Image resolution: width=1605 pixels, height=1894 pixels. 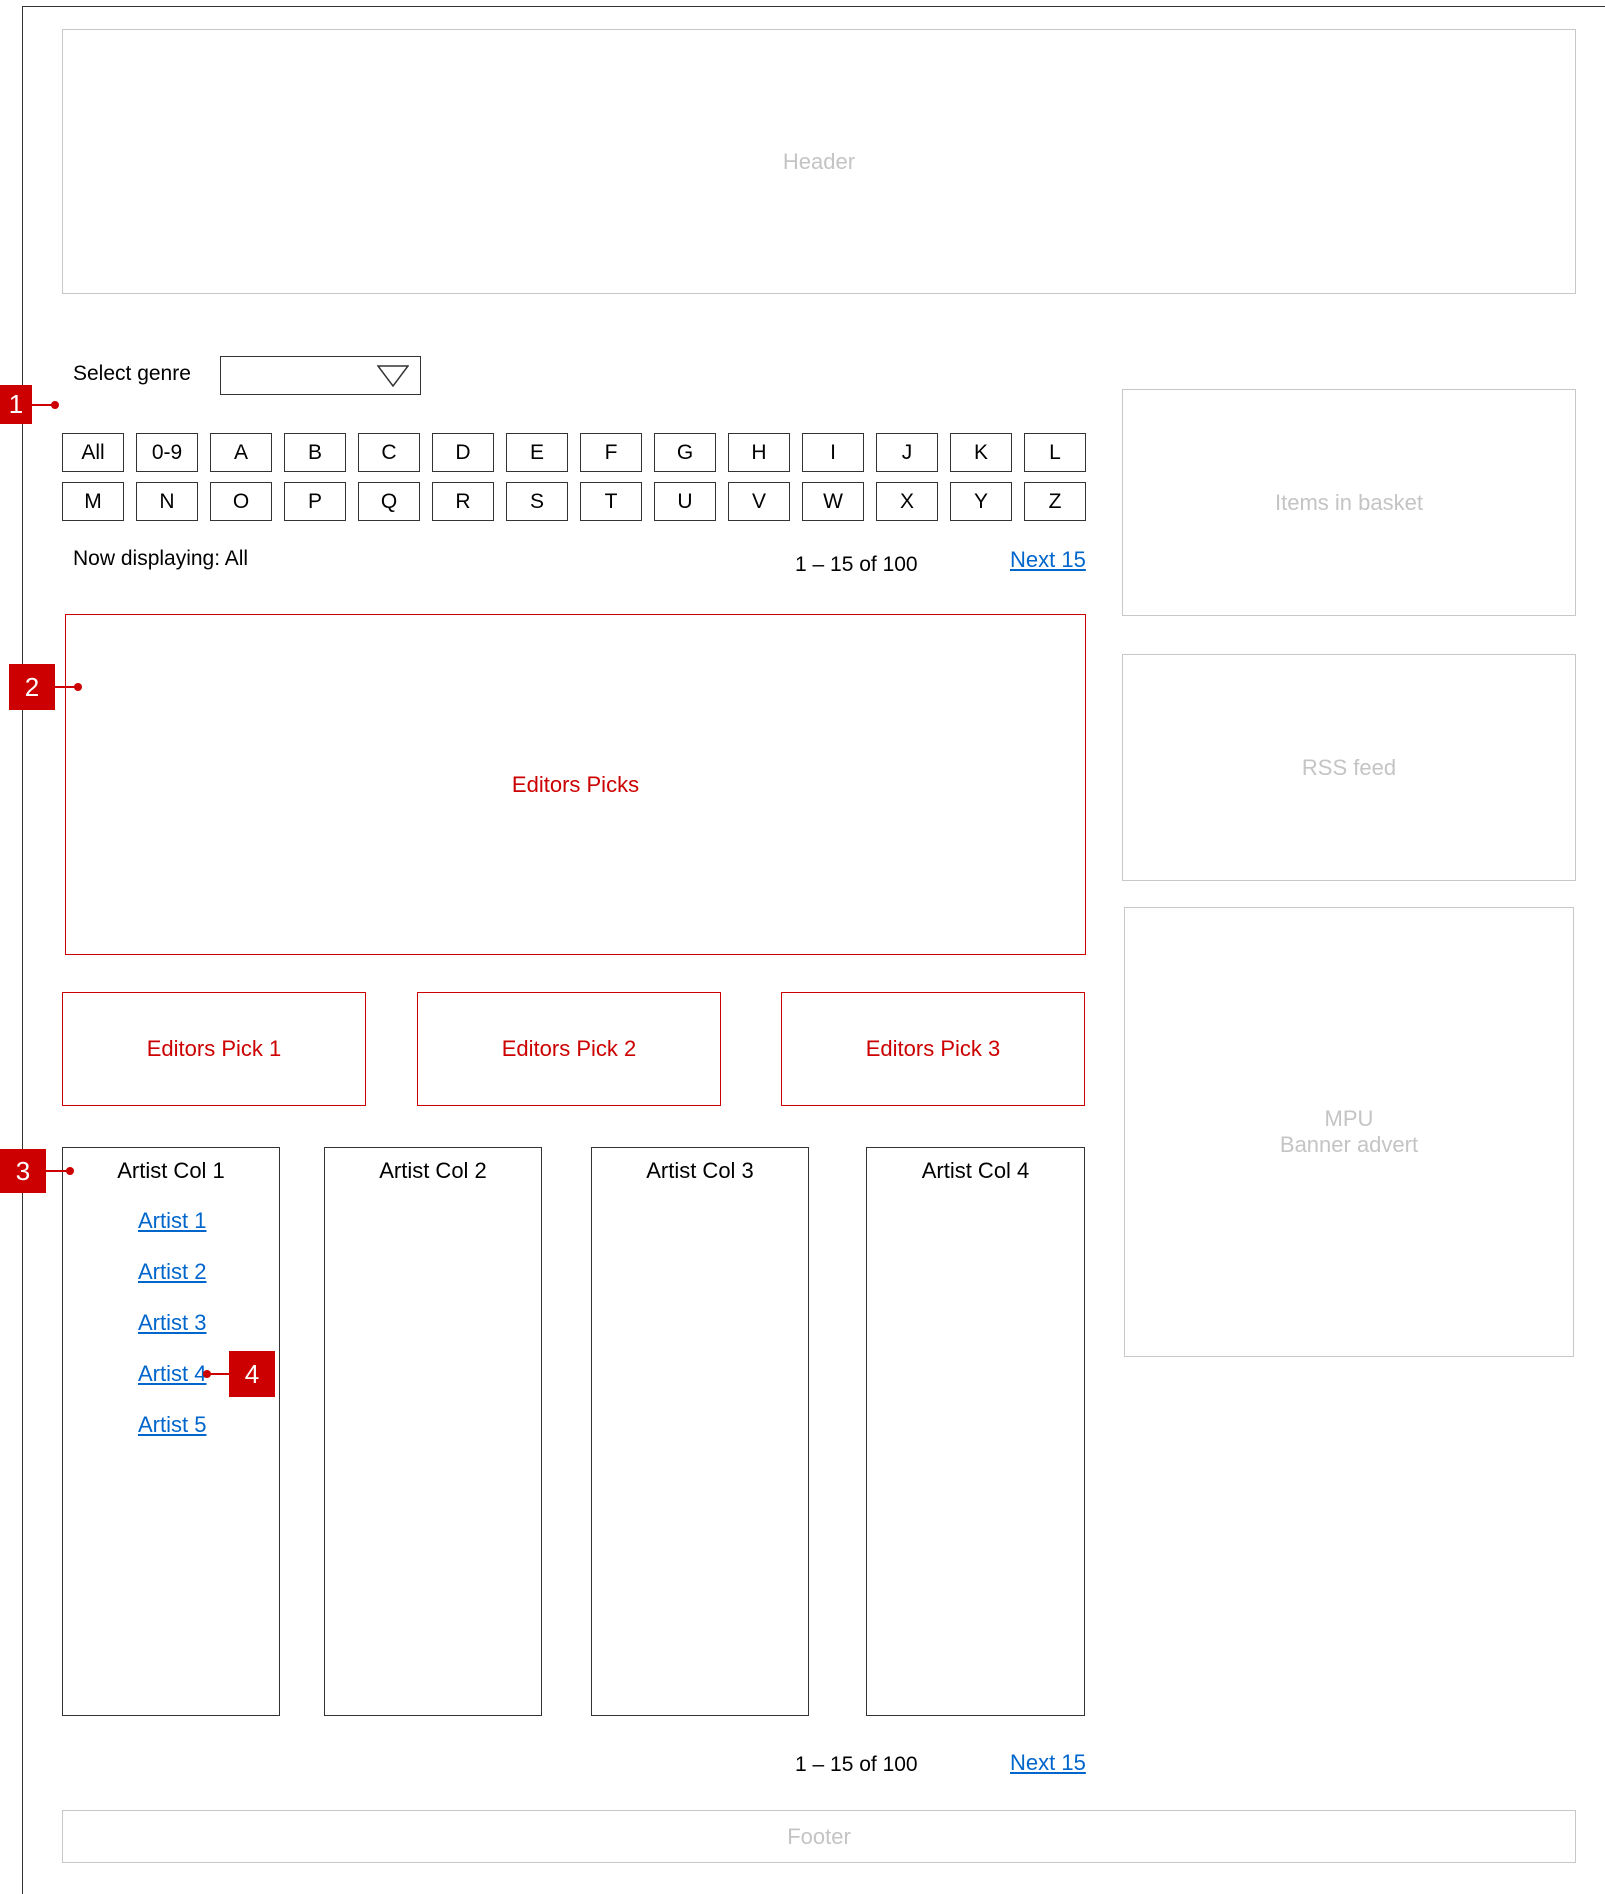 I want to click on letter-filter-button: K, so click(x=981, y=452).